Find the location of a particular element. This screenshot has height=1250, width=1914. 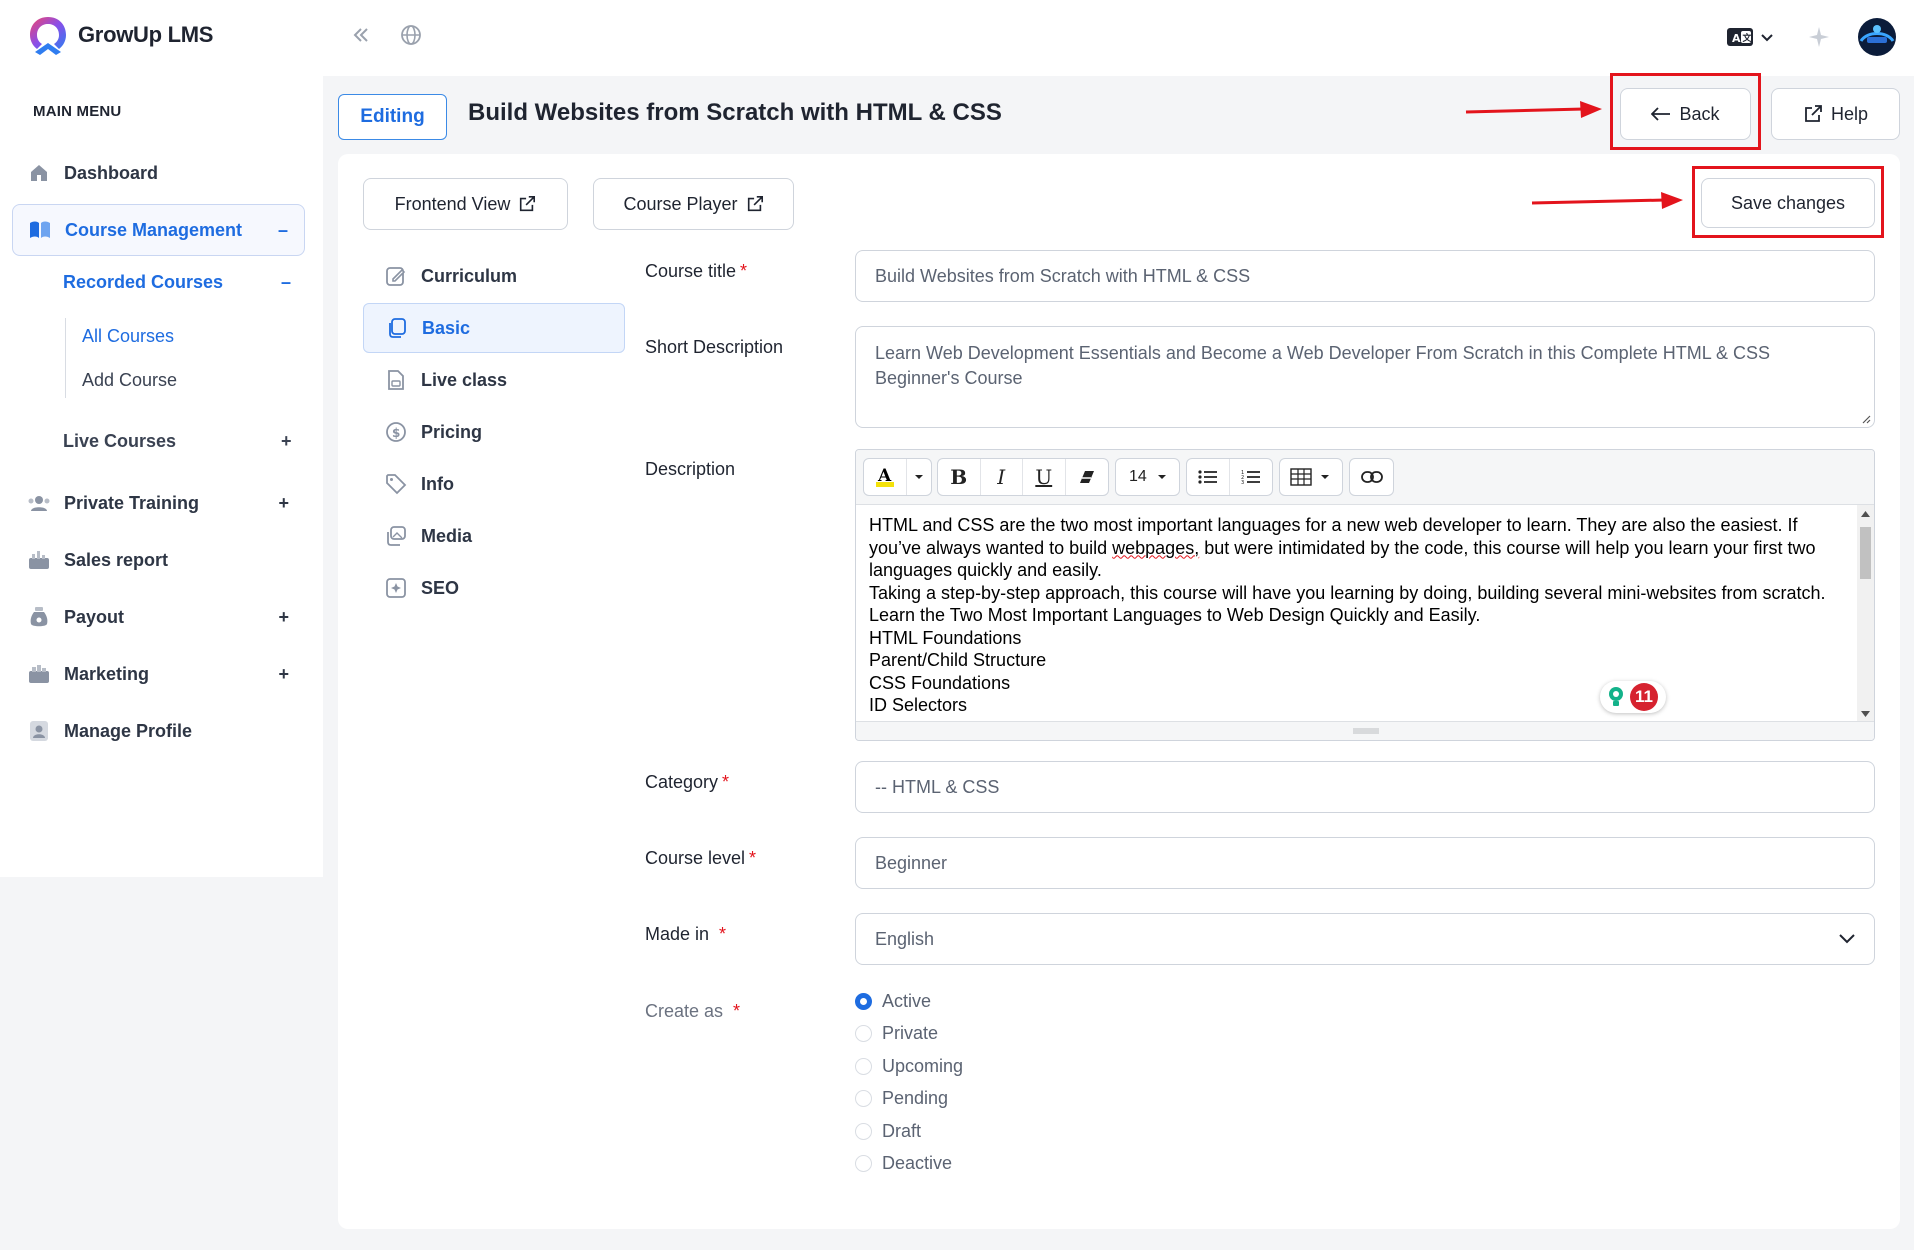

tab-live-class: Live class is located at coordinates (494, 380).